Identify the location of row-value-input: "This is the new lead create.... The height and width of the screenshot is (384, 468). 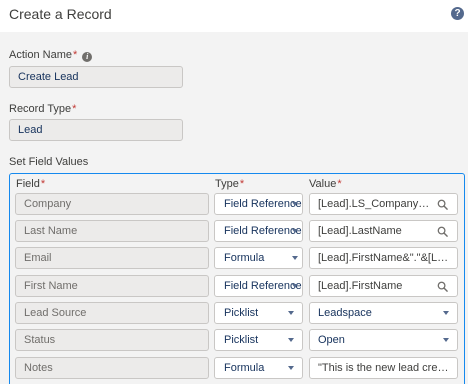
(383, 368).